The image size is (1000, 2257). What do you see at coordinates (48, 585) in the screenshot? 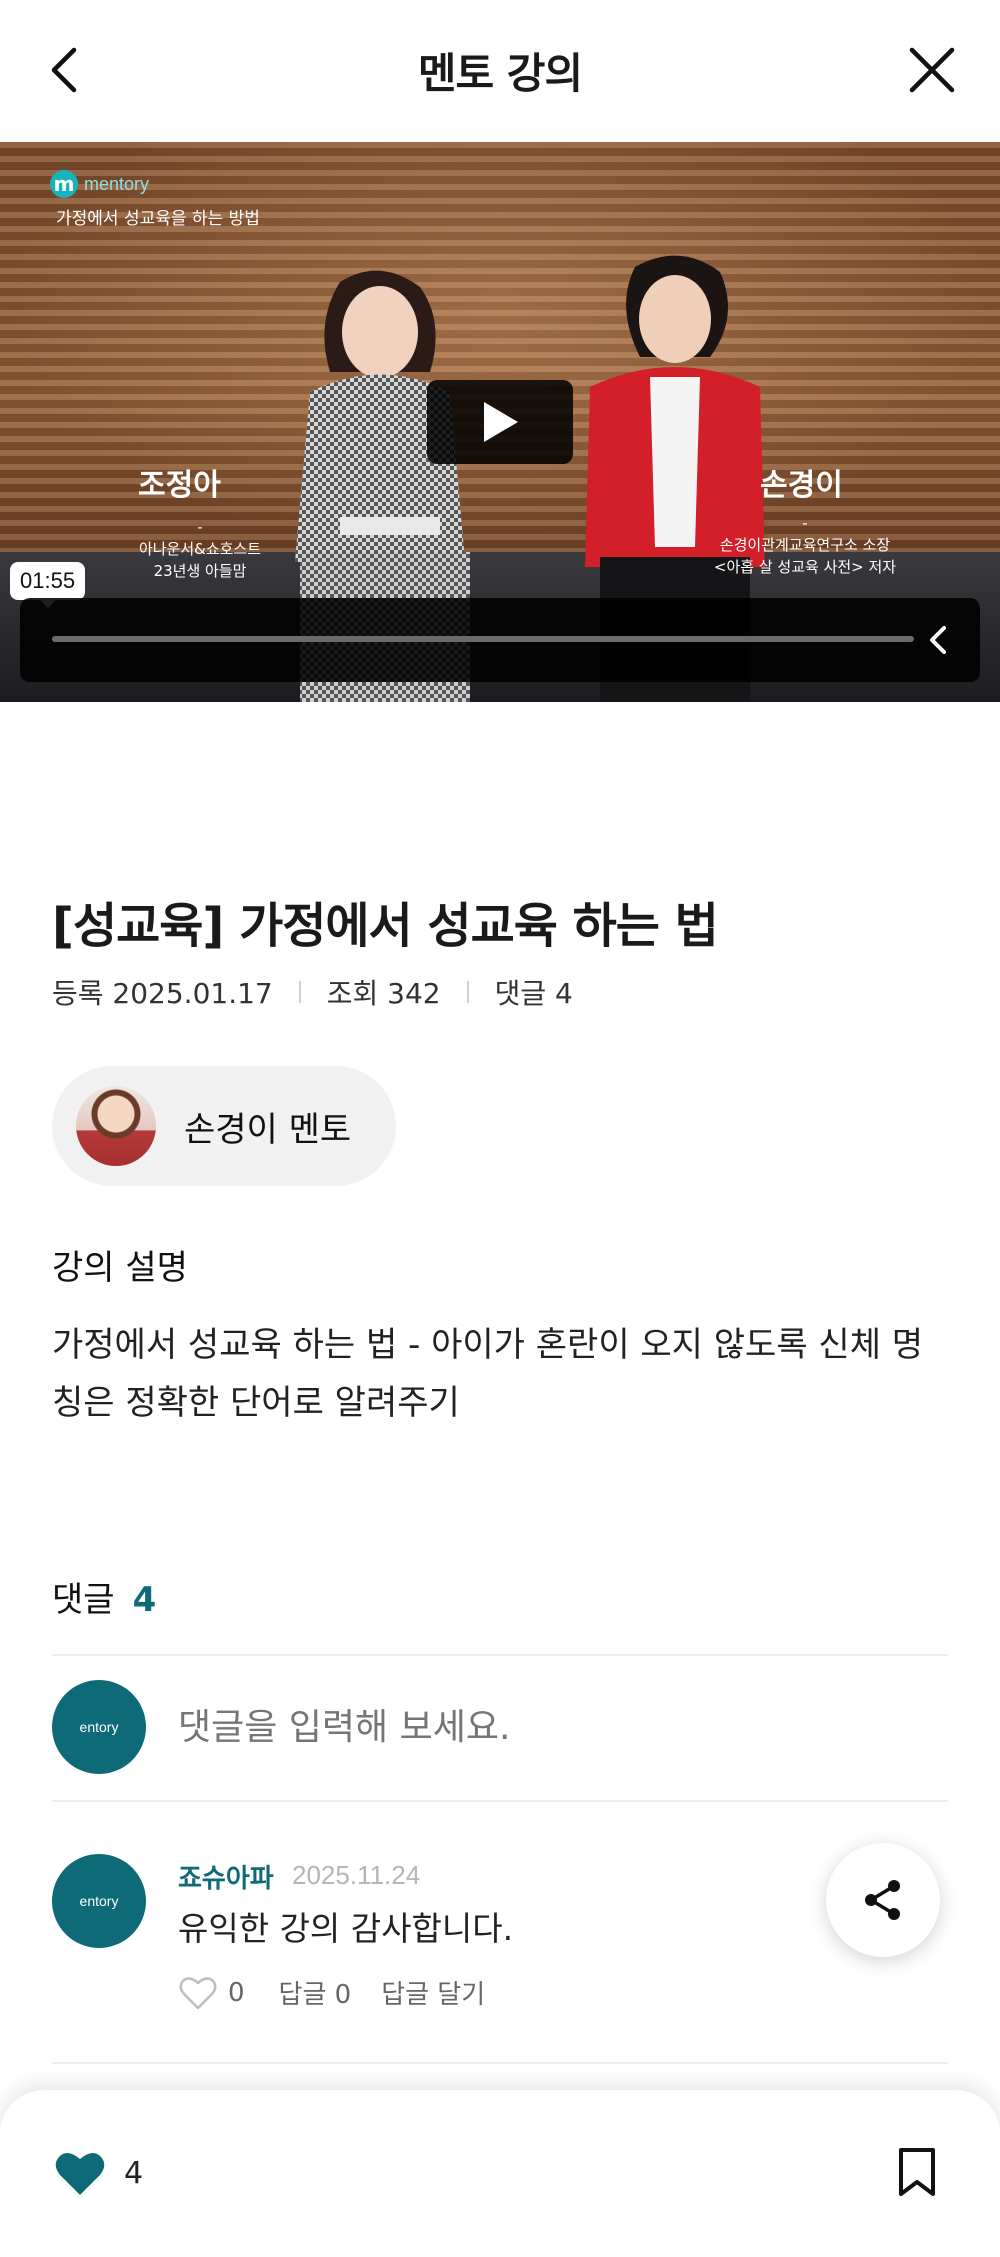
I see `time-indicator: 01:55` at bounding box center [48, 585].